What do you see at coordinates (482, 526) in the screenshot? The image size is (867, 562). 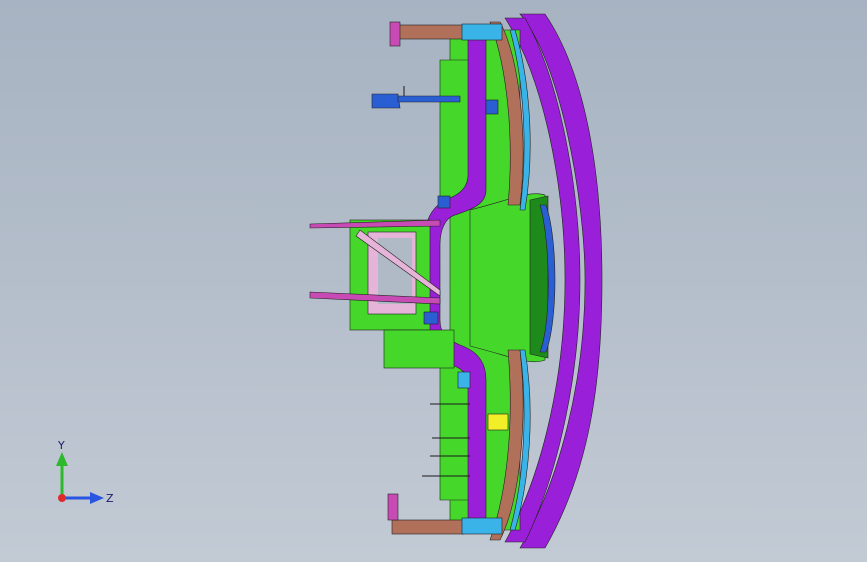 I see `bottom-mount-cap` at bounding box center [482, 526].